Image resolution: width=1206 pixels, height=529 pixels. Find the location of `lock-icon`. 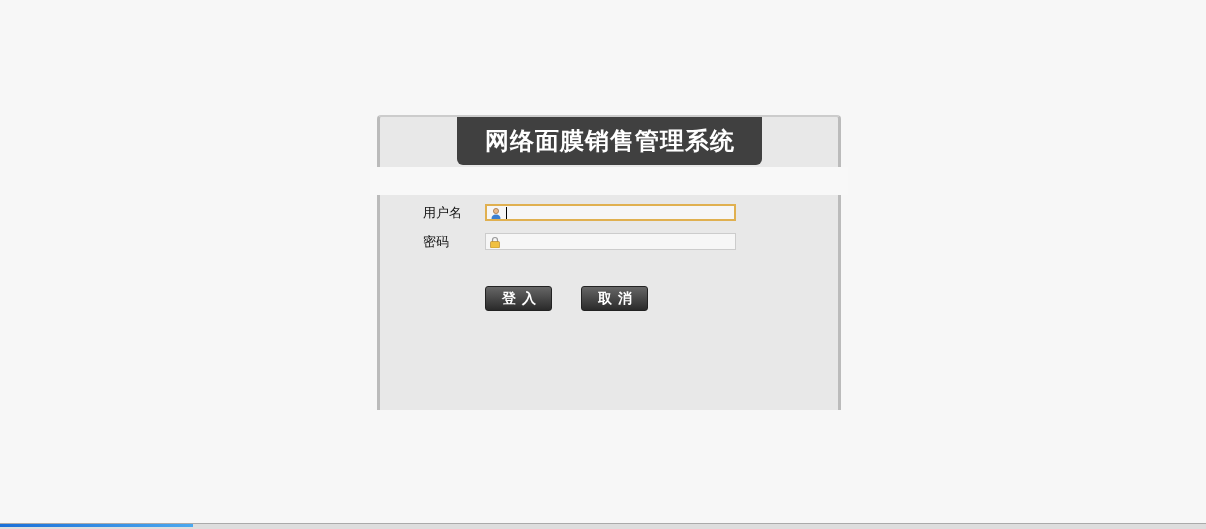

lock-icon is located at coordinates (495, 241).